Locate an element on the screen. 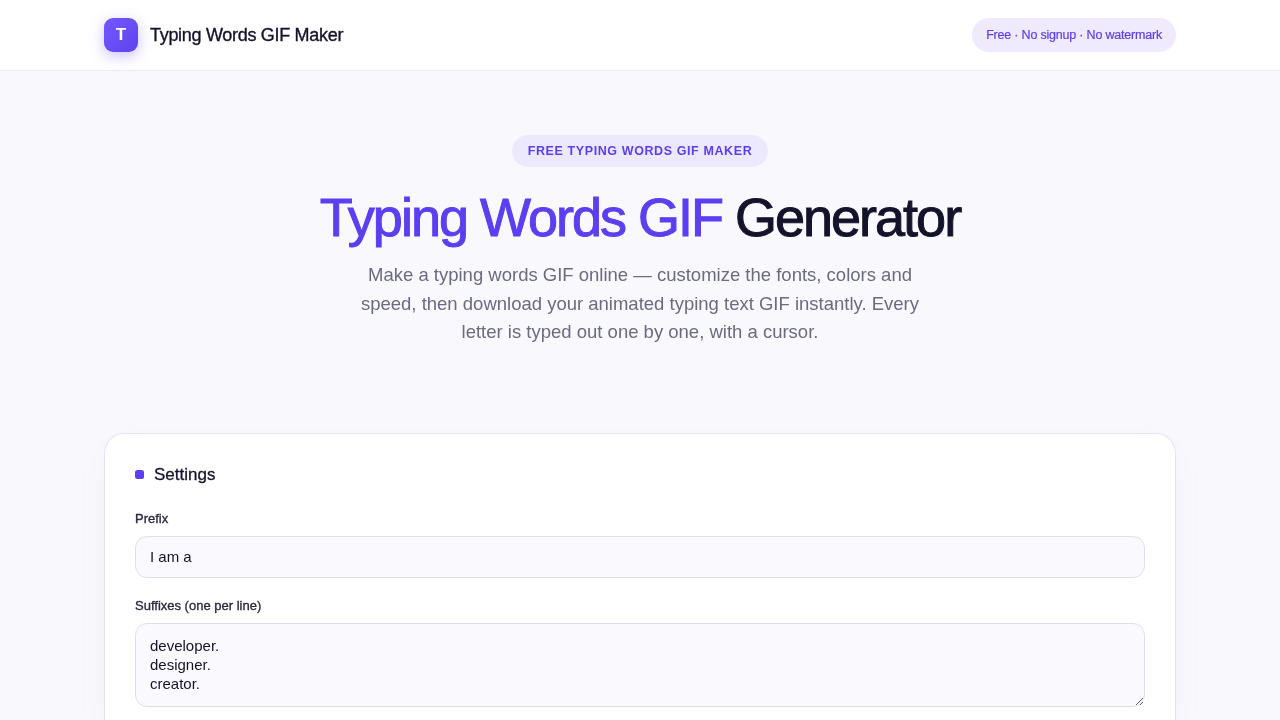 The height and width of the screenshot is (720, 1280). logo: T is located at coordinates (121, 35).